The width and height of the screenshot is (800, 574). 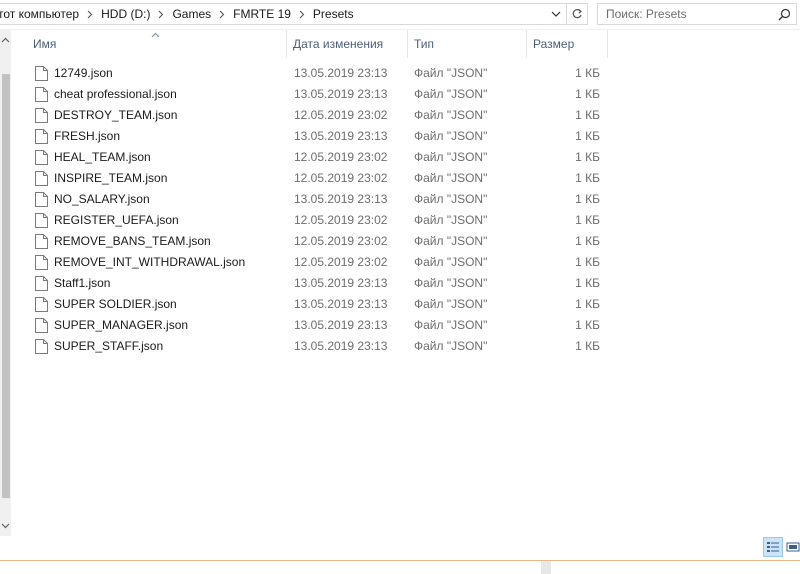 What do you see at coordinates (102, 199) in the screenshot?
I see `file-name: NO_SALARY.json` at bounding box center [102, 199].